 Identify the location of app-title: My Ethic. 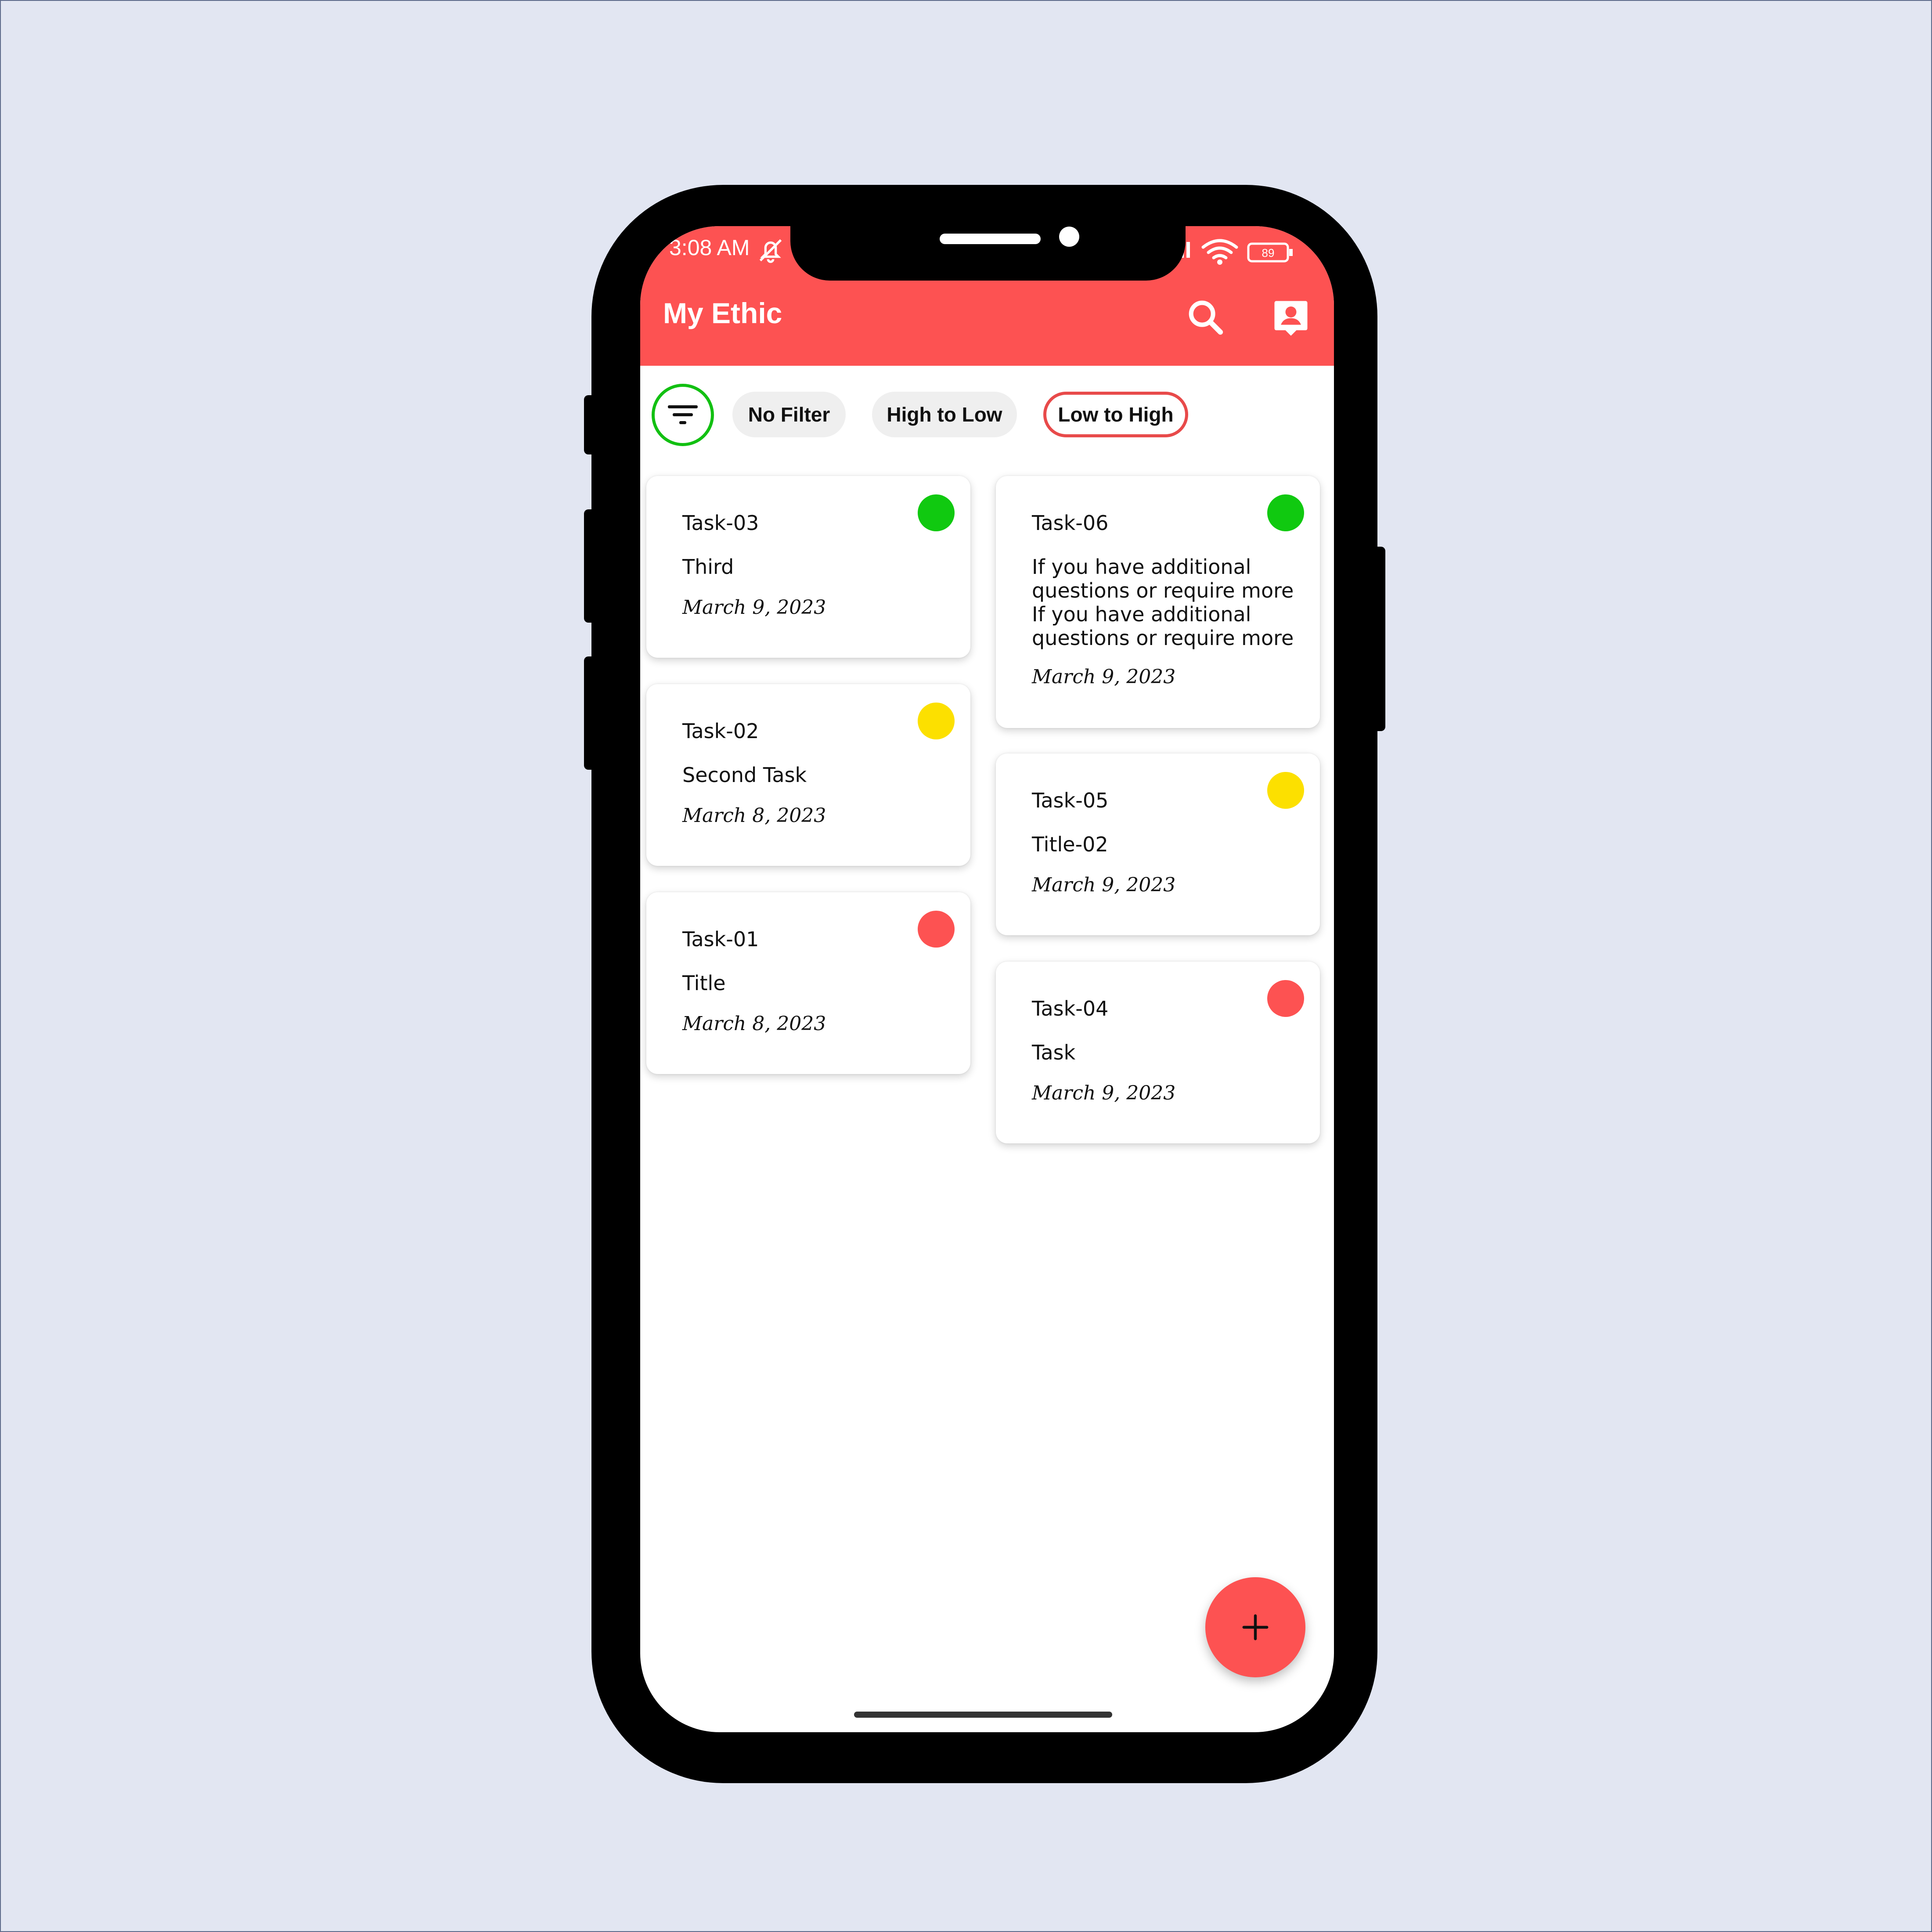
(722, 313).